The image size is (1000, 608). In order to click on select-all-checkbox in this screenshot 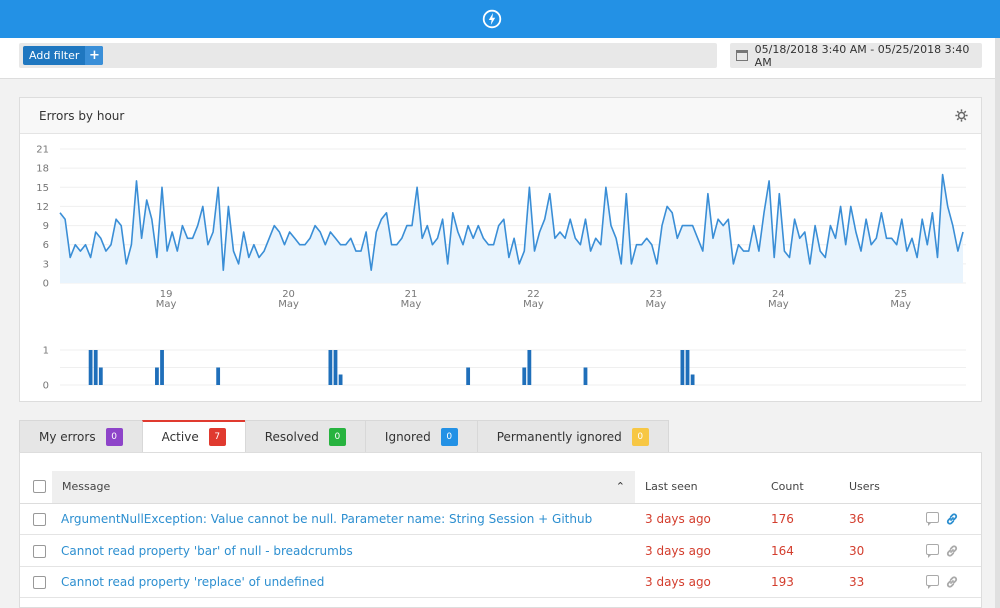, I will do `click(39, 486)`.